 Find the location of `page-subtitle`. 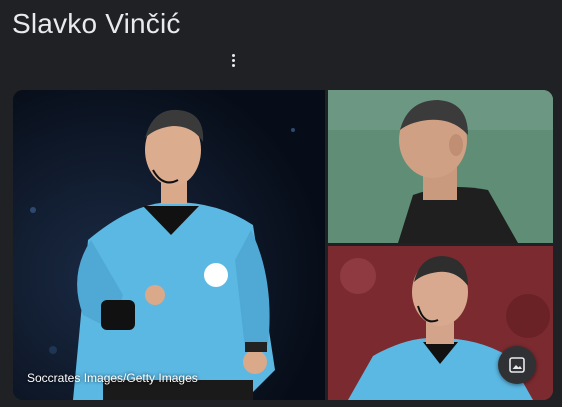

page-subtitle is located at coordinates (18, 60).